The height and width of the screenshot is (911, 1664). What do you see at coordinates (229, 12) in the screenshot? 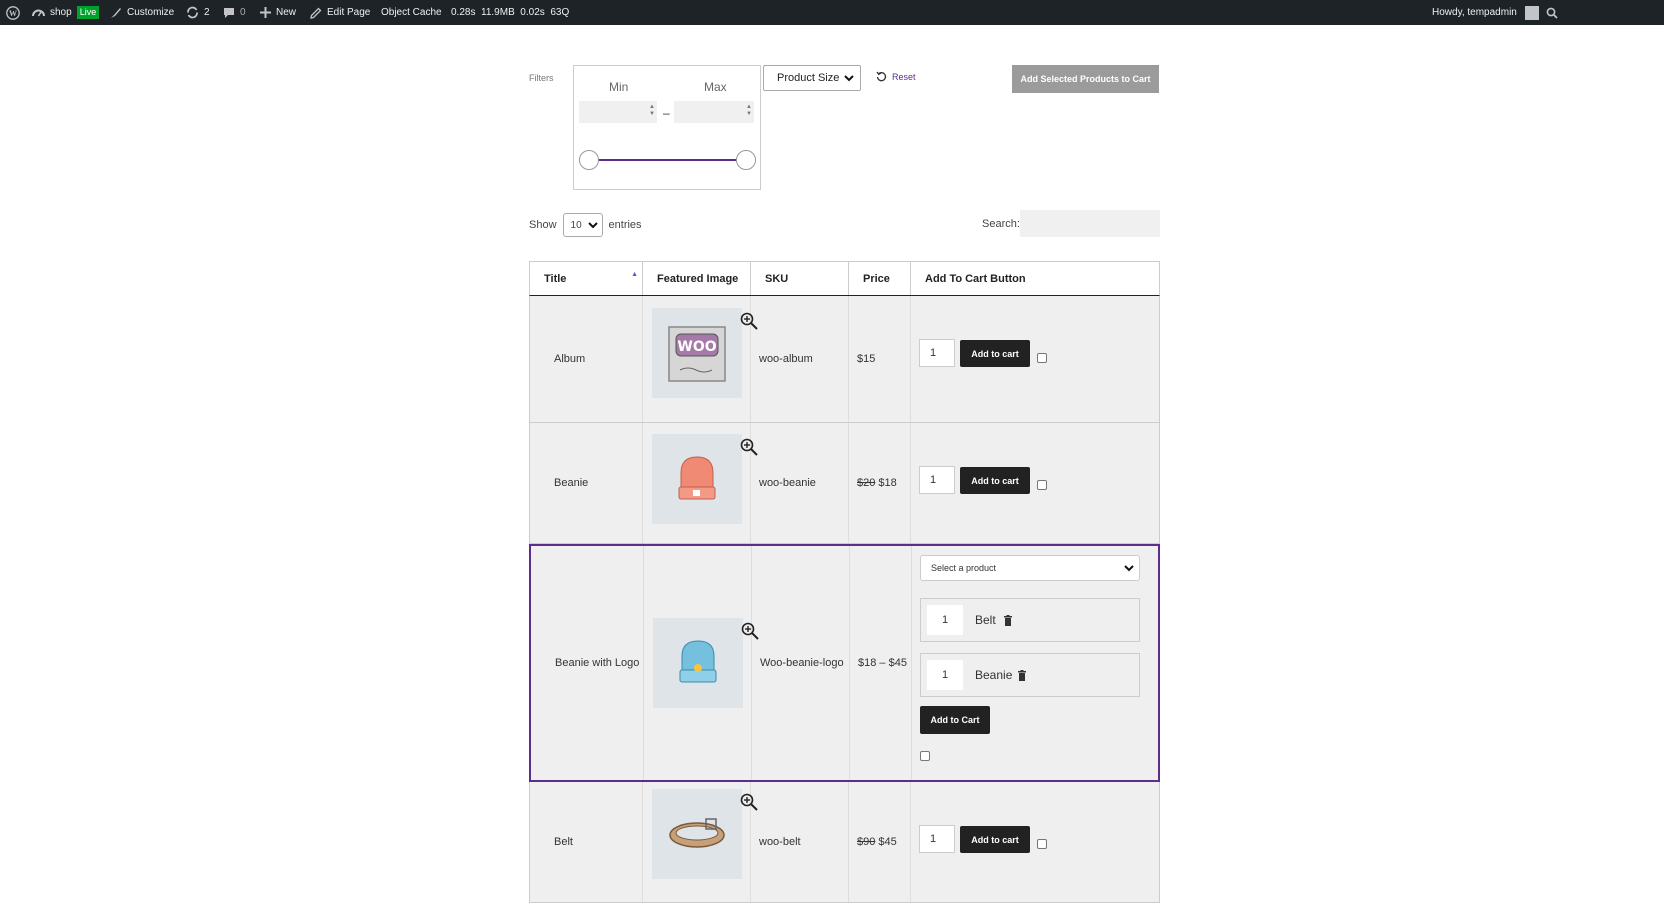
I see `comment-icon` at bounding box center [229, 12].